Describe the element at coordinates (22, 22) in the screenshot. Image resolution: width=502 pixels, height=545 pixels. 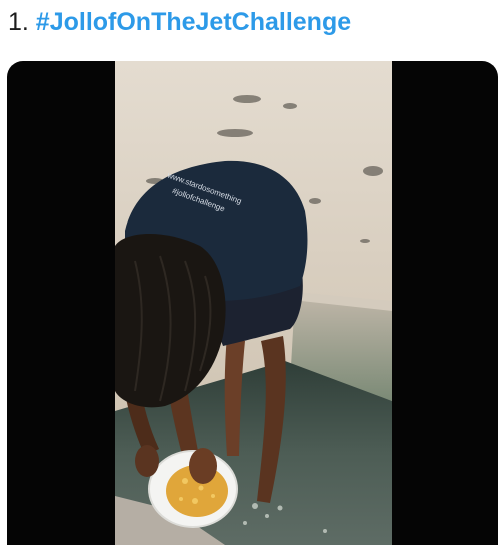
I see `list-number: 1.` at that location.